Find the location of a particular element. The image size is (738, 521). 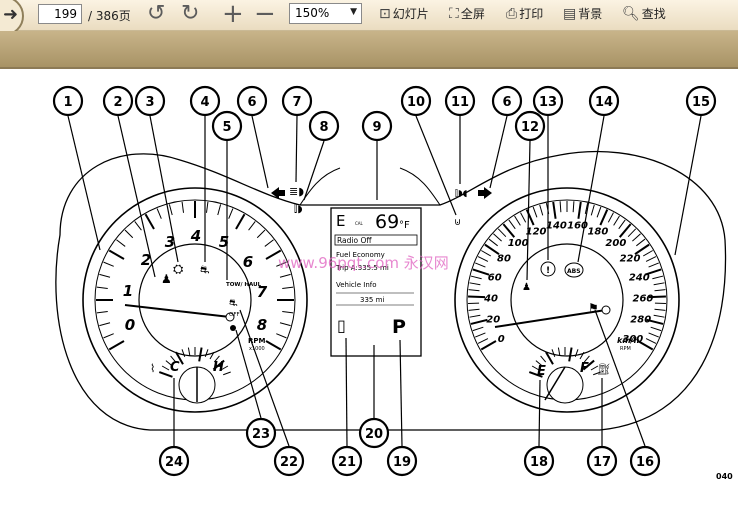

check-engine-icon: ⛭ is located at coordinates (178, 269).